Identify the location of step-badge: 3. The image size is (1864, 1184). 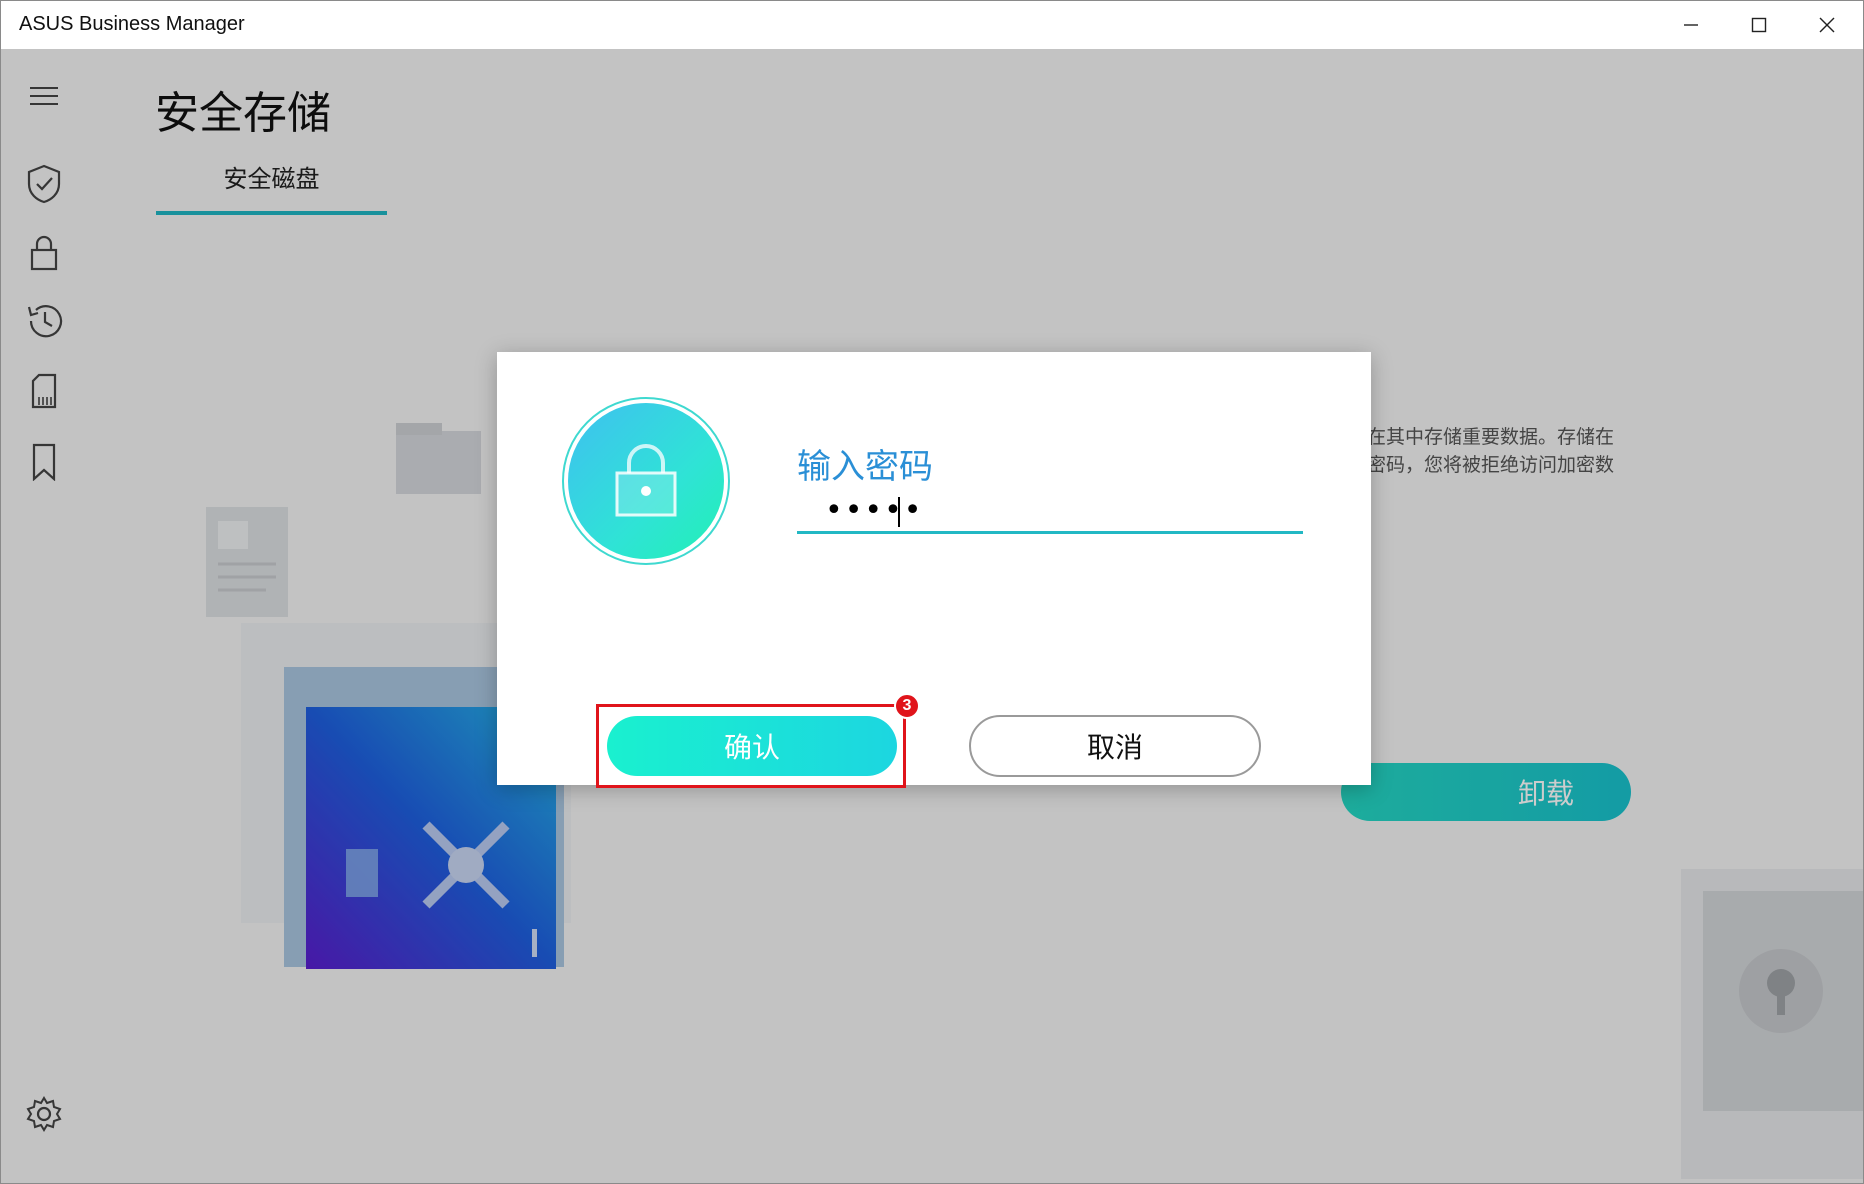
(907, 706).